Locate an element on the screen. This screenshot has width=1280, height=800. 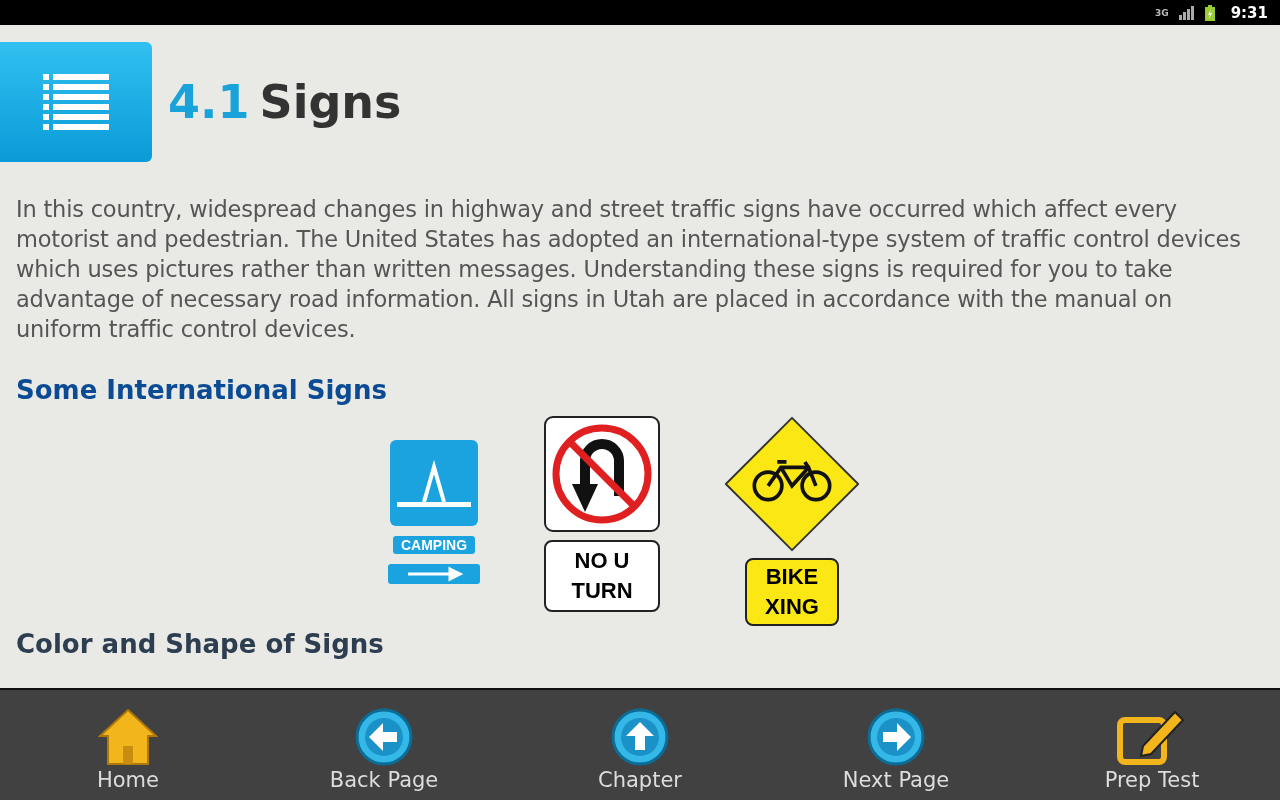
page-title: Signs is located at coordinates (330, 102).